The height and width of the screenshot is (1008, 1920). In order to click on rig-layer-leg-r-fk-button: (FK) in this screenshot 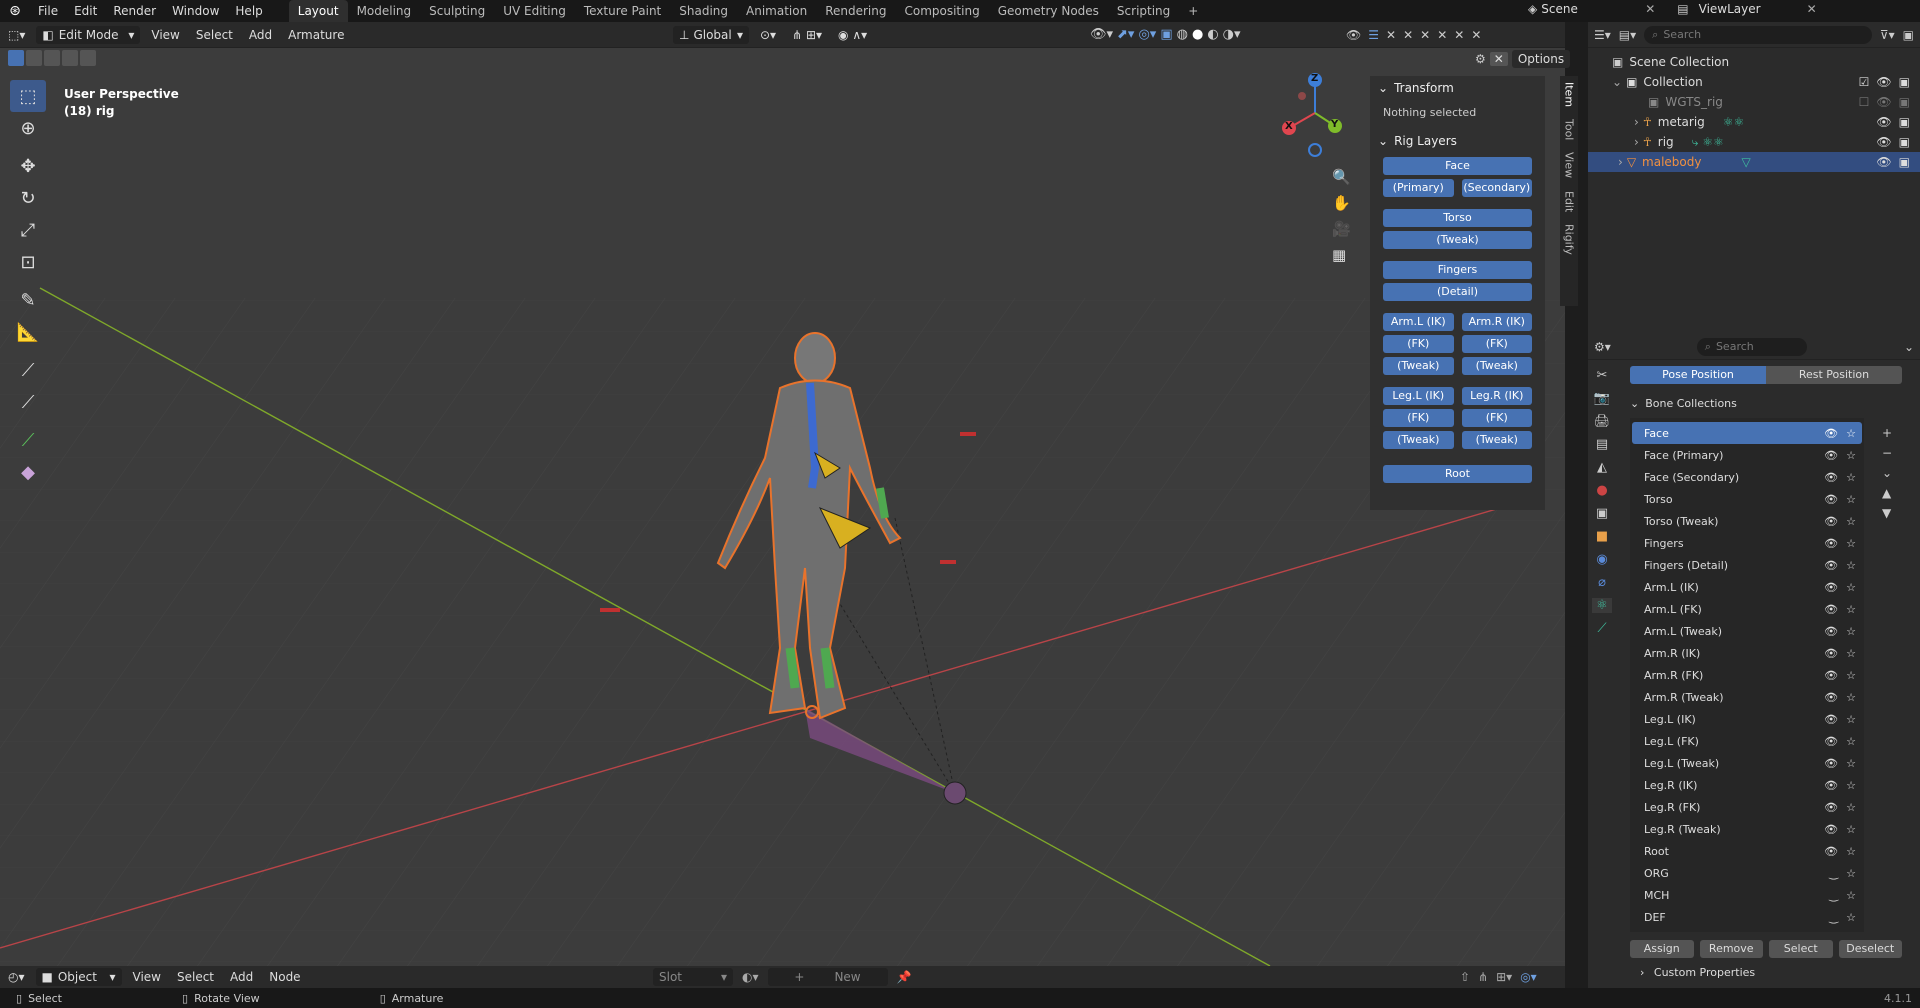, I will do `click(1496, 418)`.